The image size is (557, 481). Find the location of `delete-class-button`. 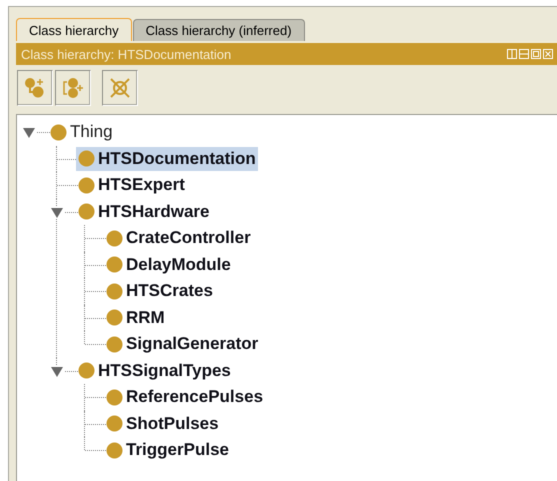

delete-class-button is located at coordinates (120, 88).